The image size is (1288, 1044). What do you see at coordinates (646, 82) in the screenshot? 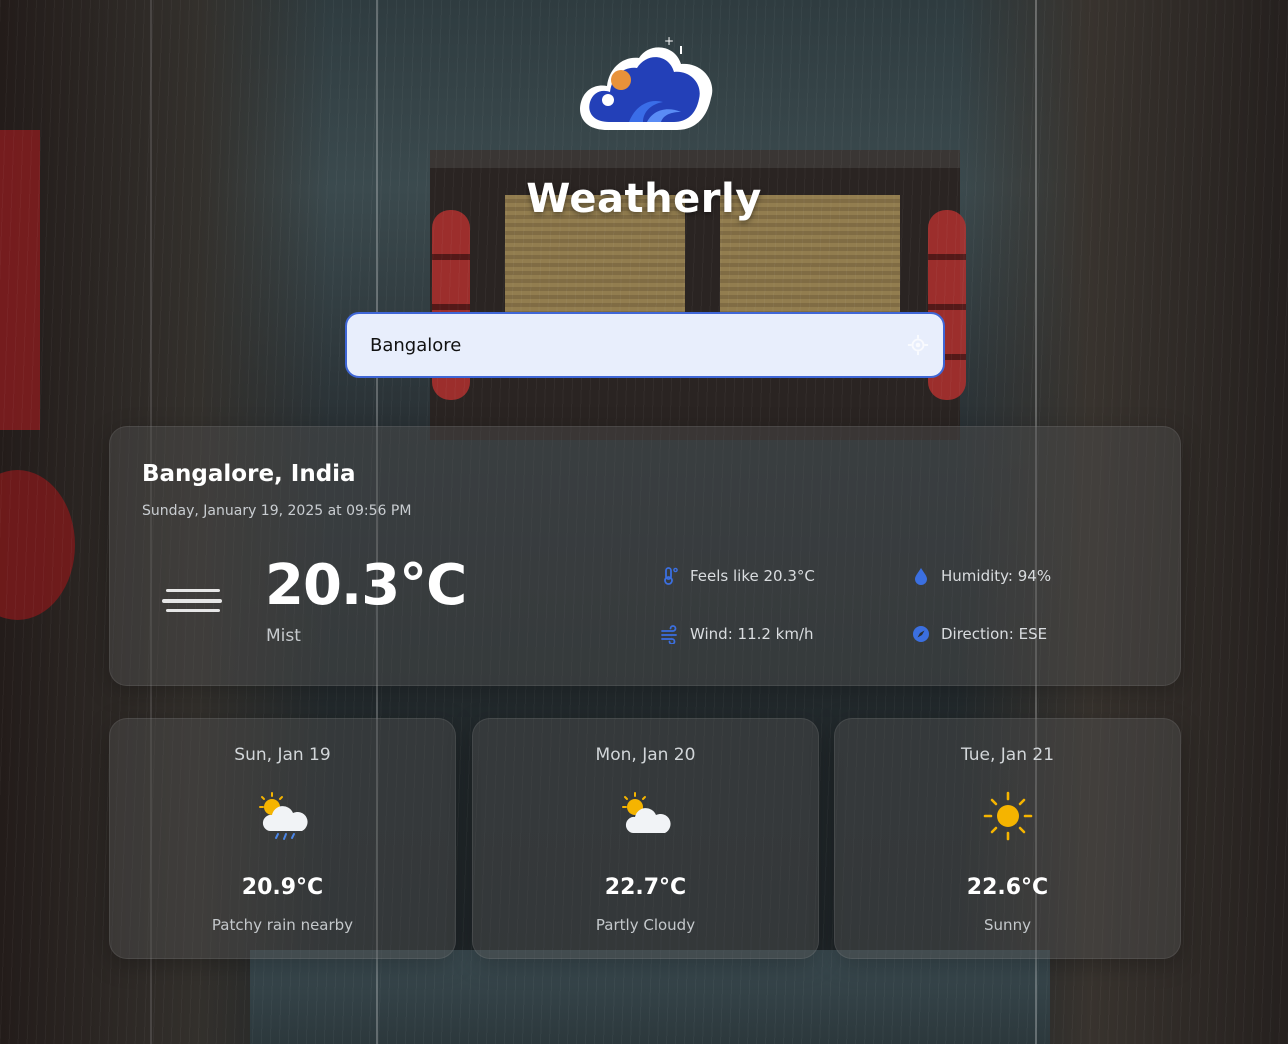
I see `weatherly-logo-icon: +` at bounding box center [646, 82].